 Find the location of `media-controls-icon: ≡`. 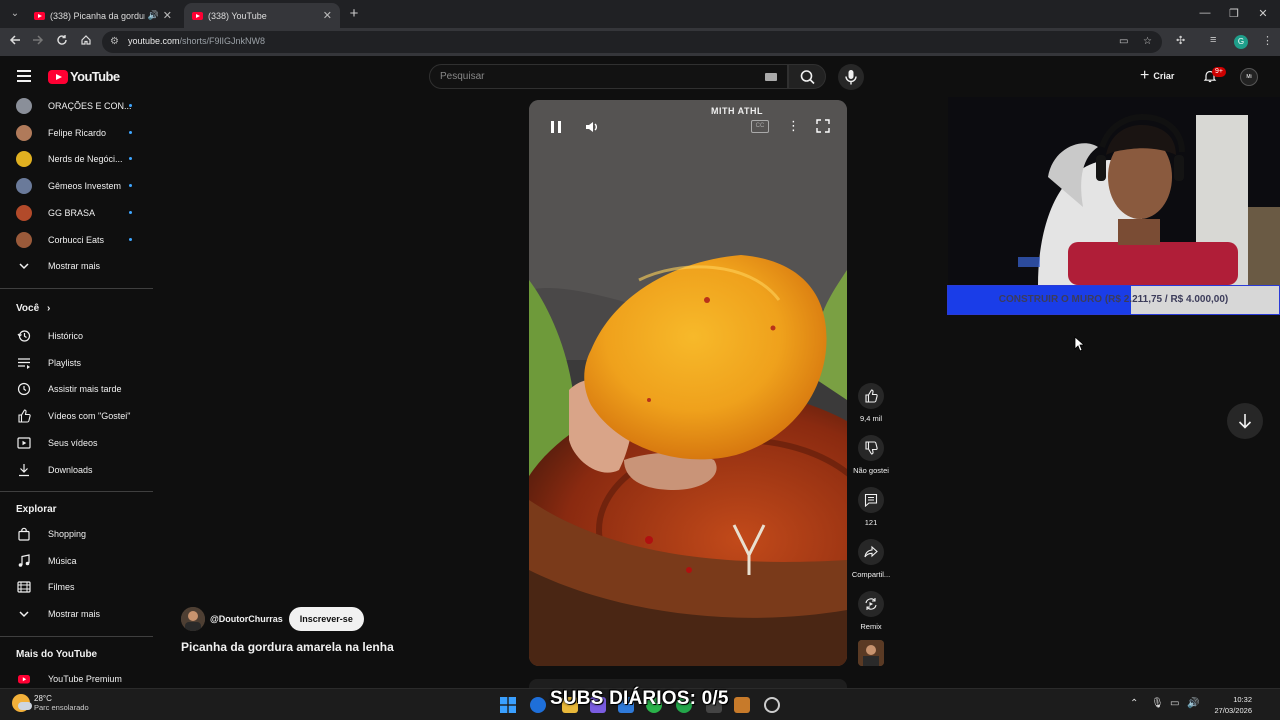

media-controls-icon: ≡ is located at coordinates (1213, 40).